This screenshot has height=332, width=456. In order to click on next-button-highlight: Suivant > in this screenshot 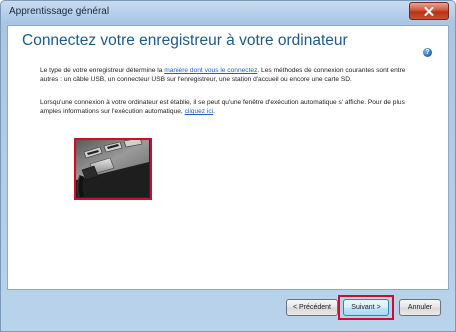, I will do `click(366, 307)`.